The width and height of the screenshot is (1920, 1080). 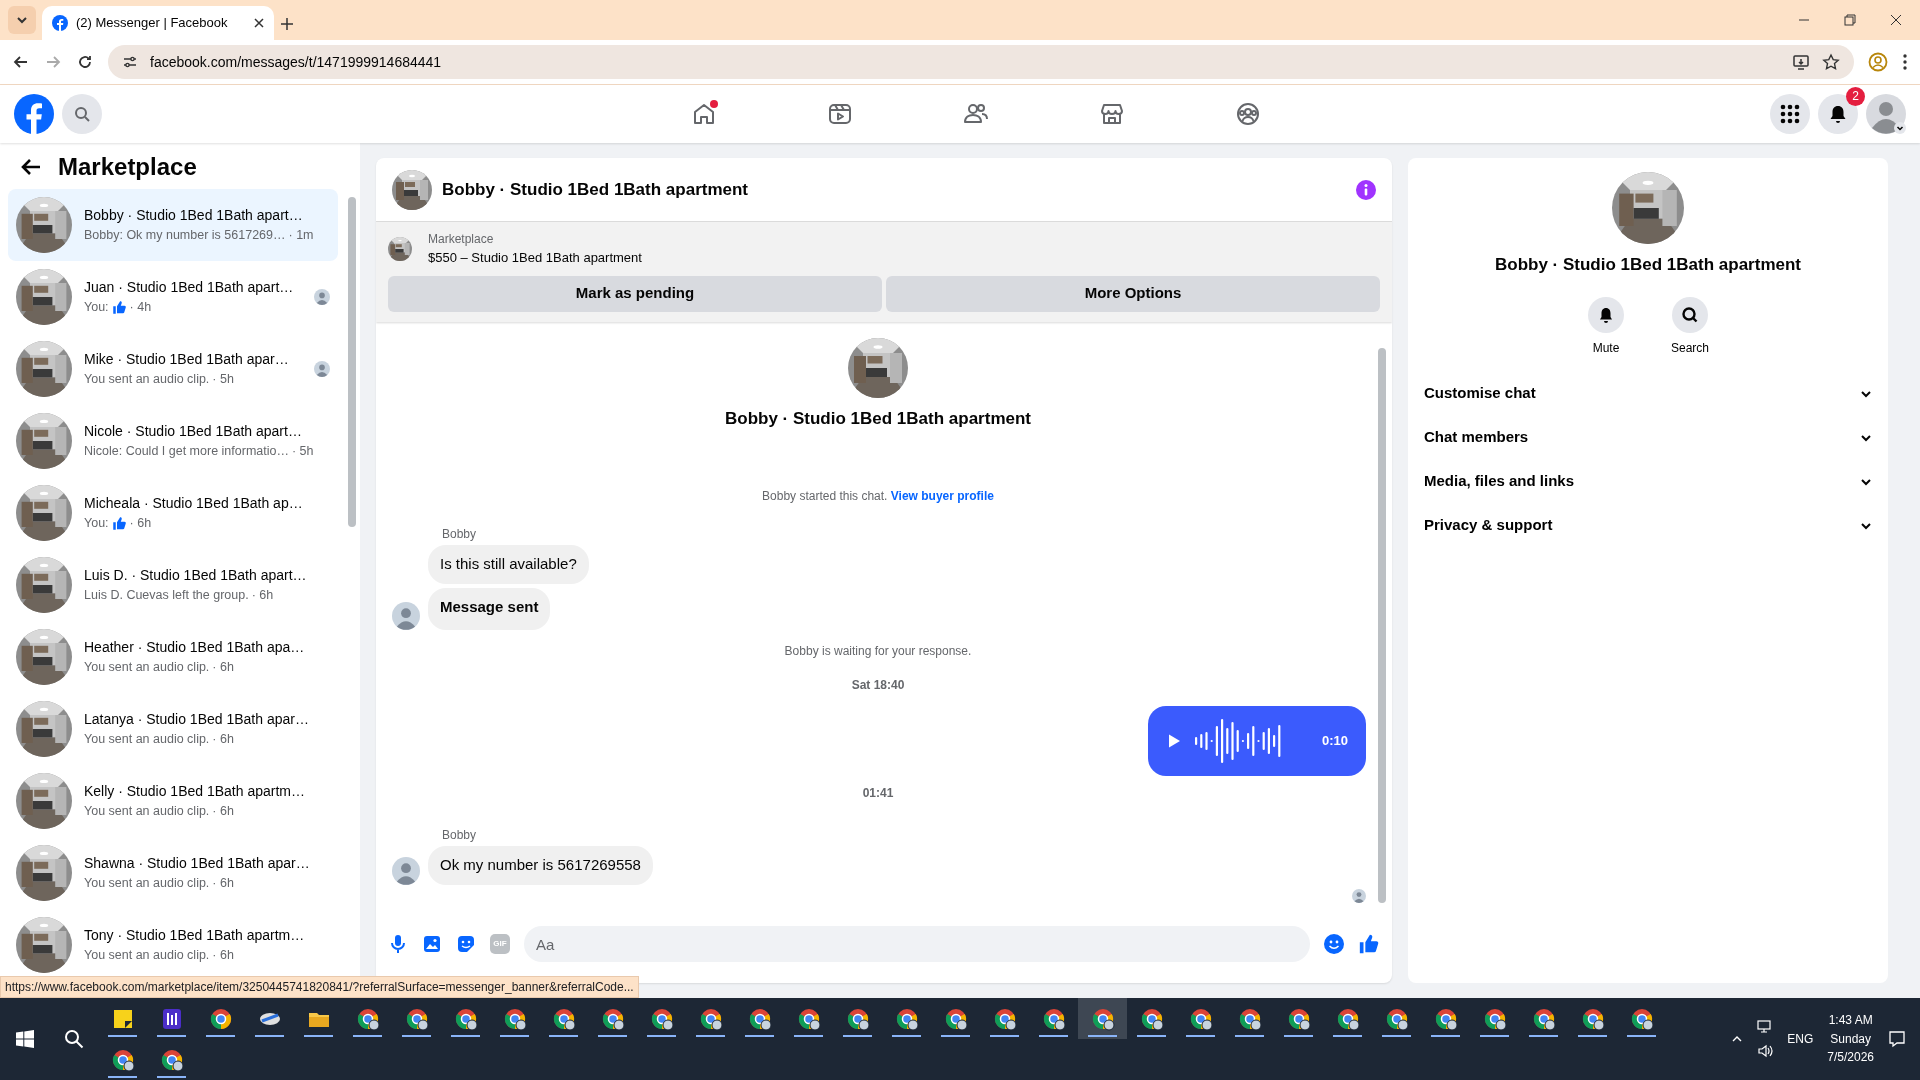 What do you see at coordinates (1765, 1027) in the screenshot?
I see `network-icon` at bounding box center [1765, 1027].